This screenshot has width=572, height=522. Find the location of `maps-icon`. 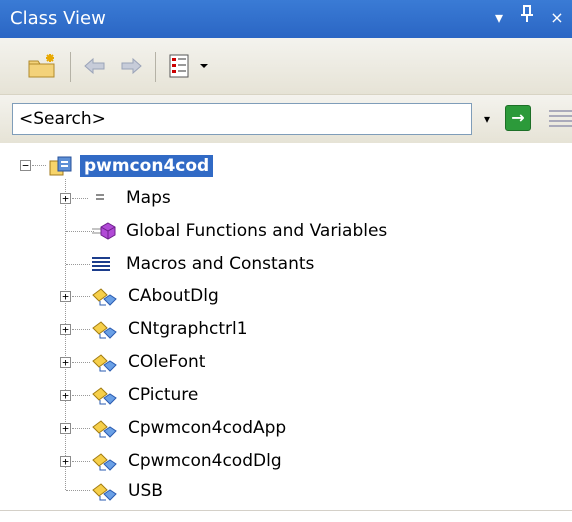

maps-icon is located at coordinates (104, 198).